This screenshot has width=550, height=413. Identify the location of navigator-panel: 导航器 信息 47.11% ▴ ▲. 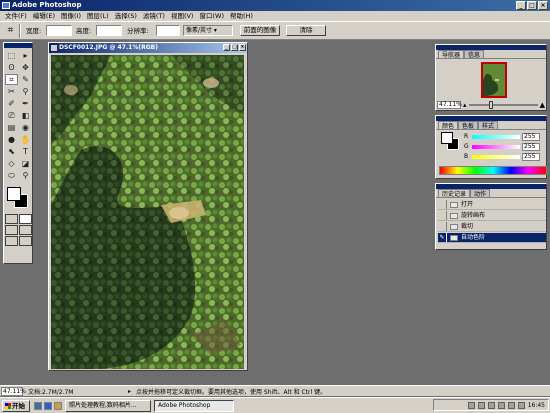
(491, 77).